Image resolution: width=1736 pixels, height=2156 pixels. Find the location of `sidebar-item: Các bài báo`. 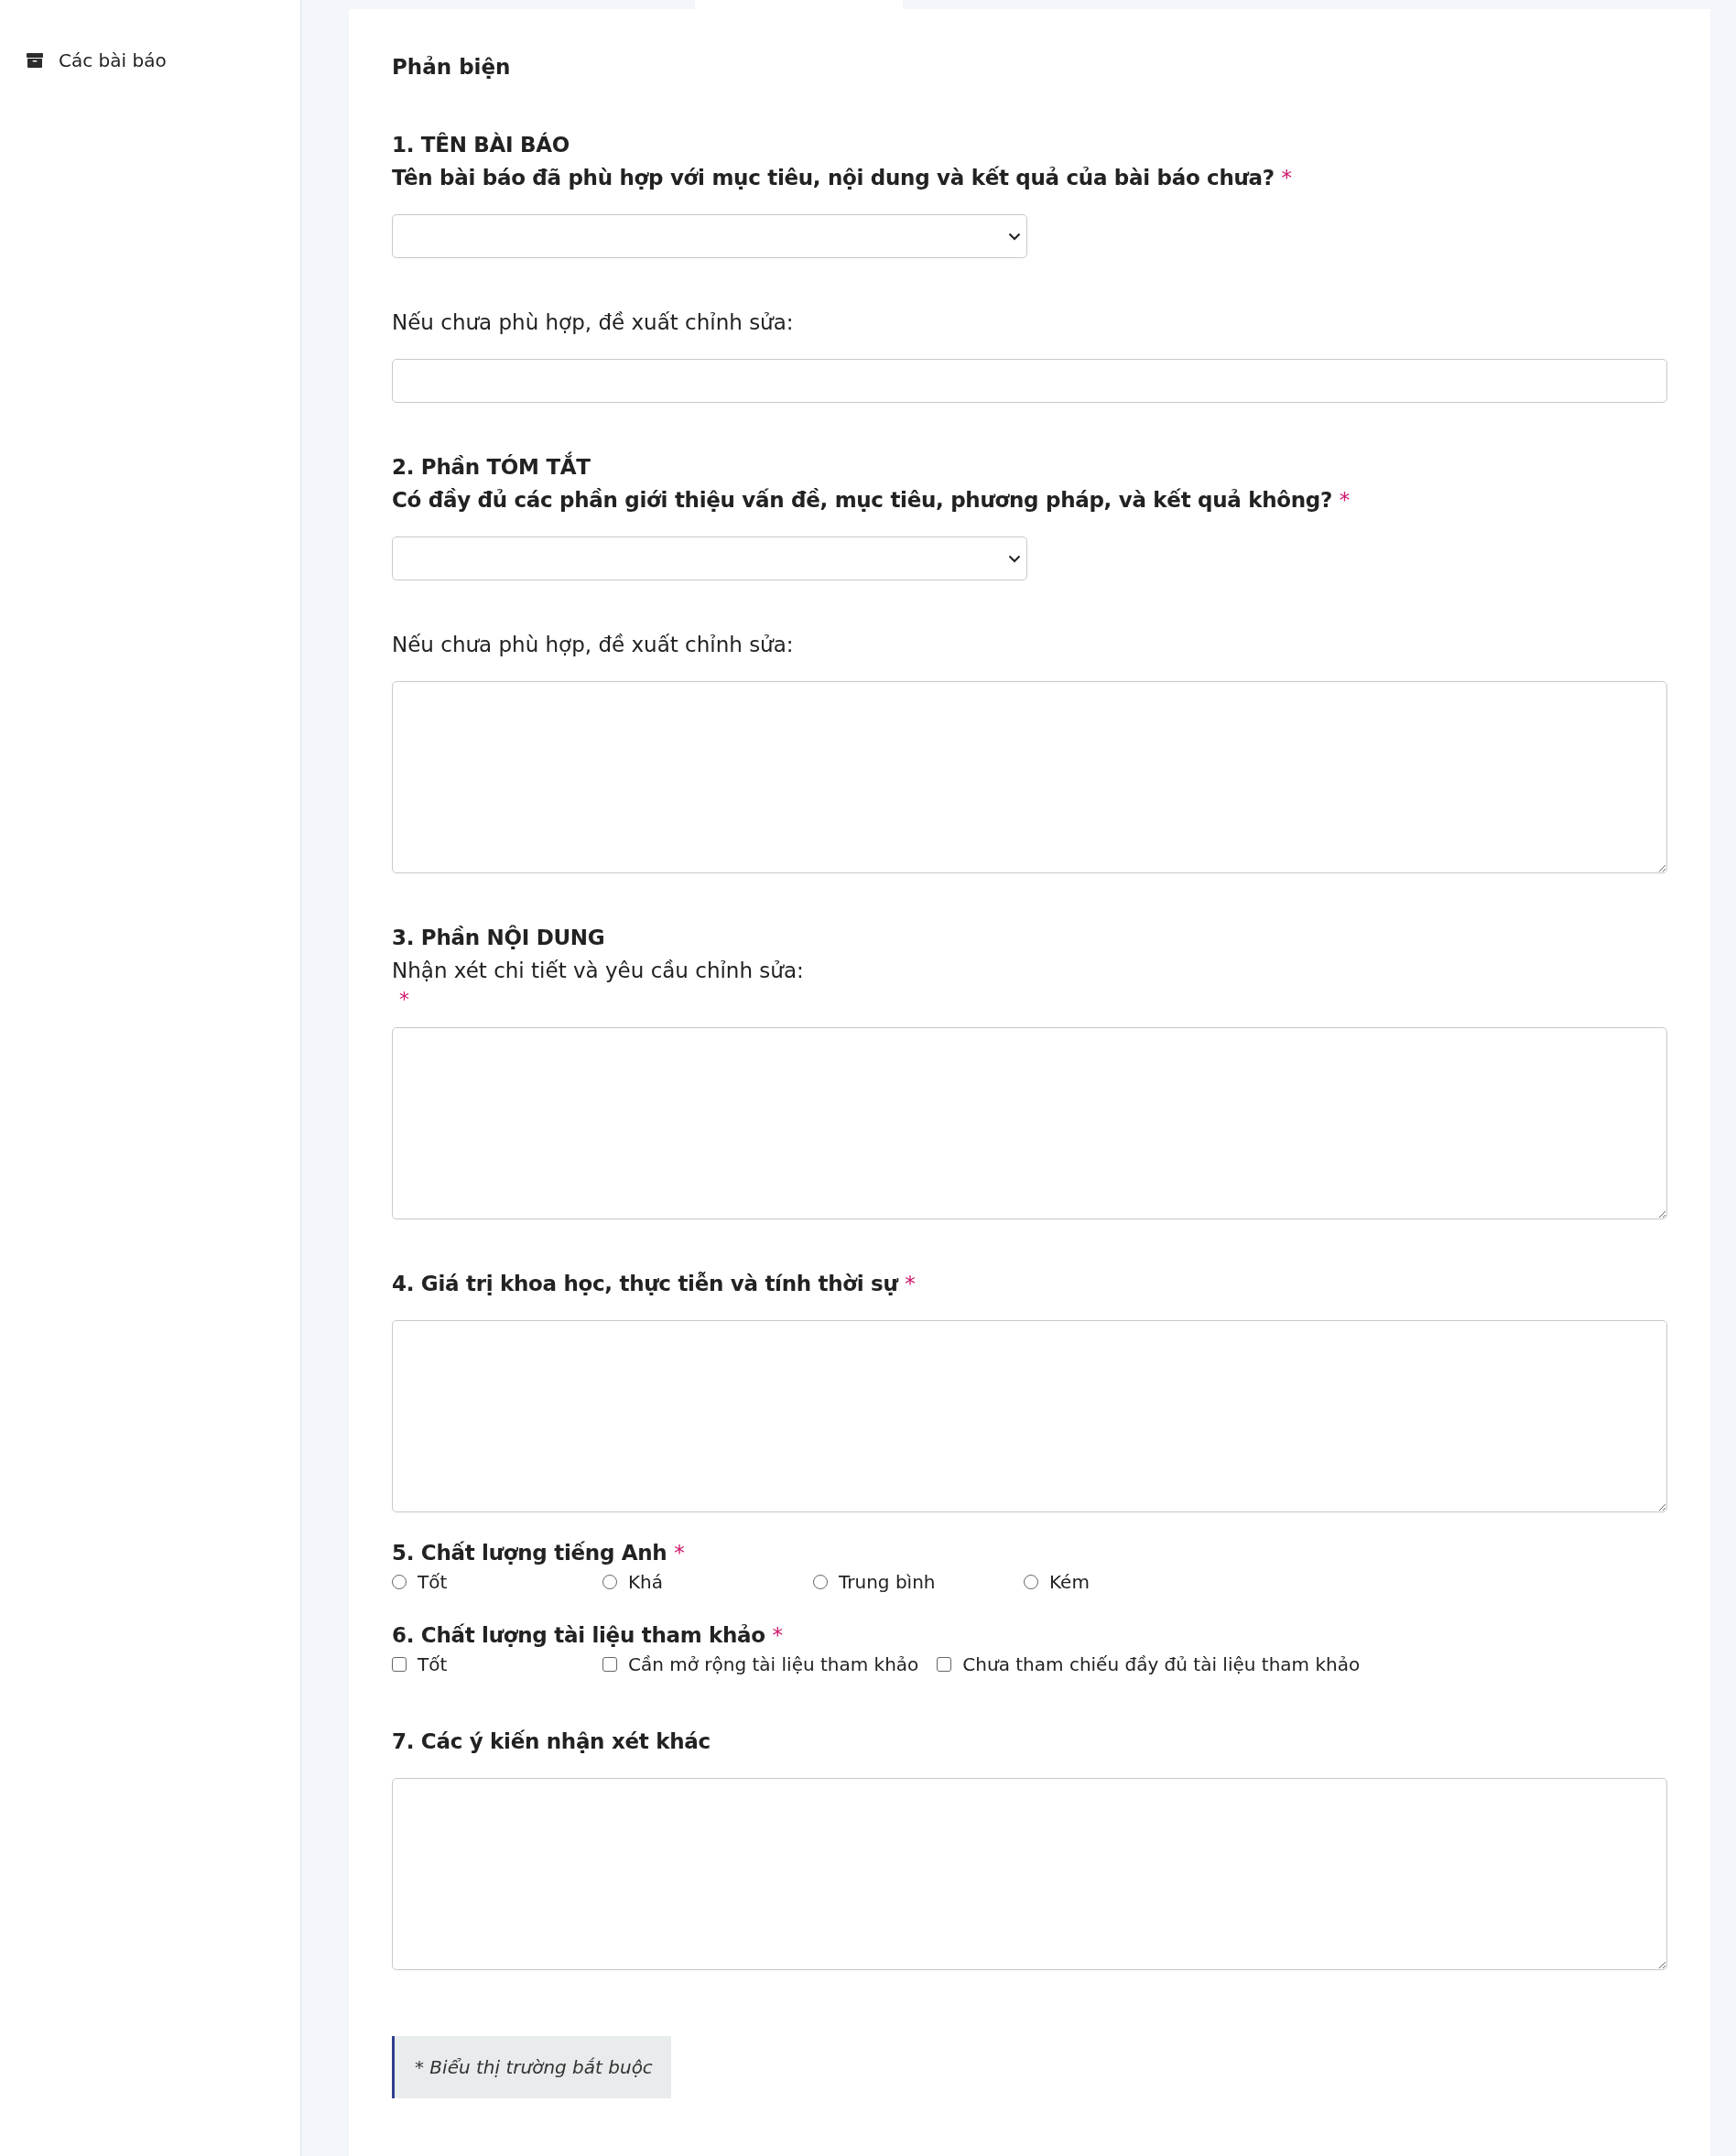

sidebar-item: Các bài báo is located at coordinates (150, 60).